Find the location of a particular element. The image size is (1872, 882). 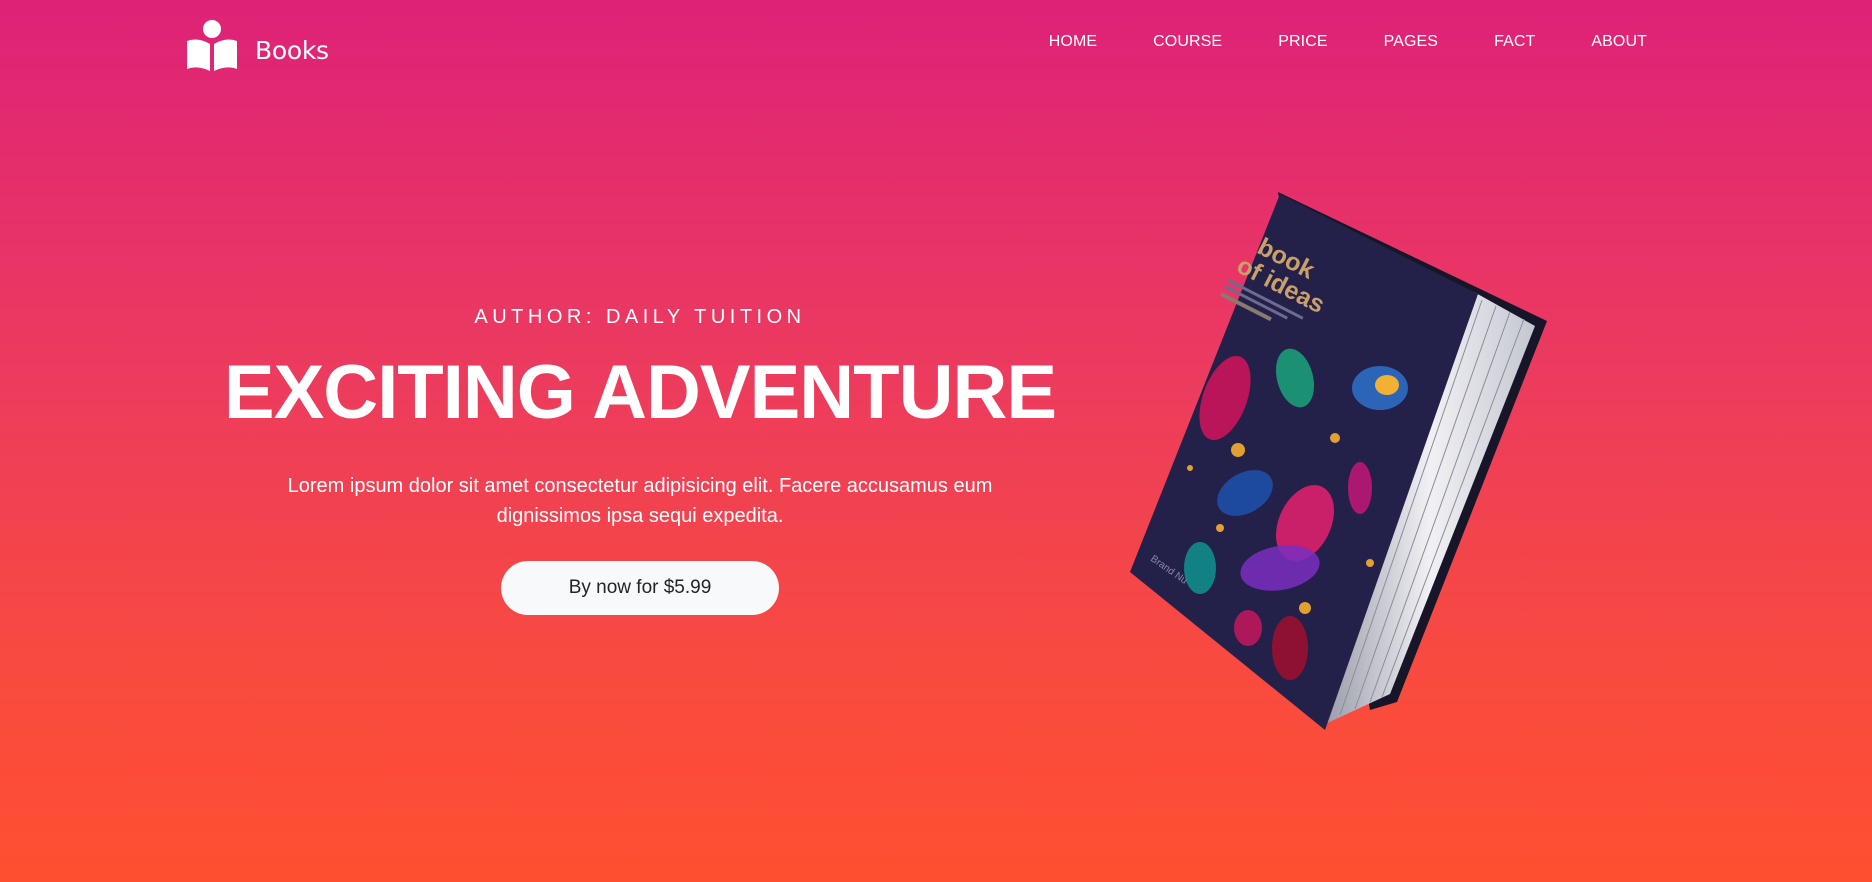

buy-now-button: By now for $5.99 is located at coordinates (640, 588).